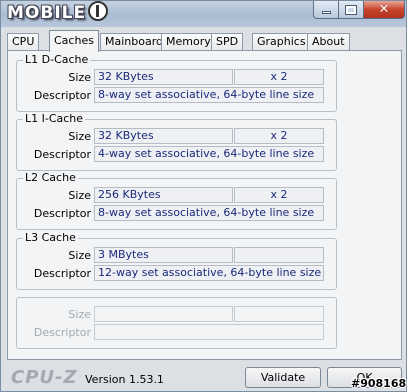  What do you see at coordinates (227, 42) in the screenshot?
I see `tab-spd: SPD` at bounding box center [227, 42].